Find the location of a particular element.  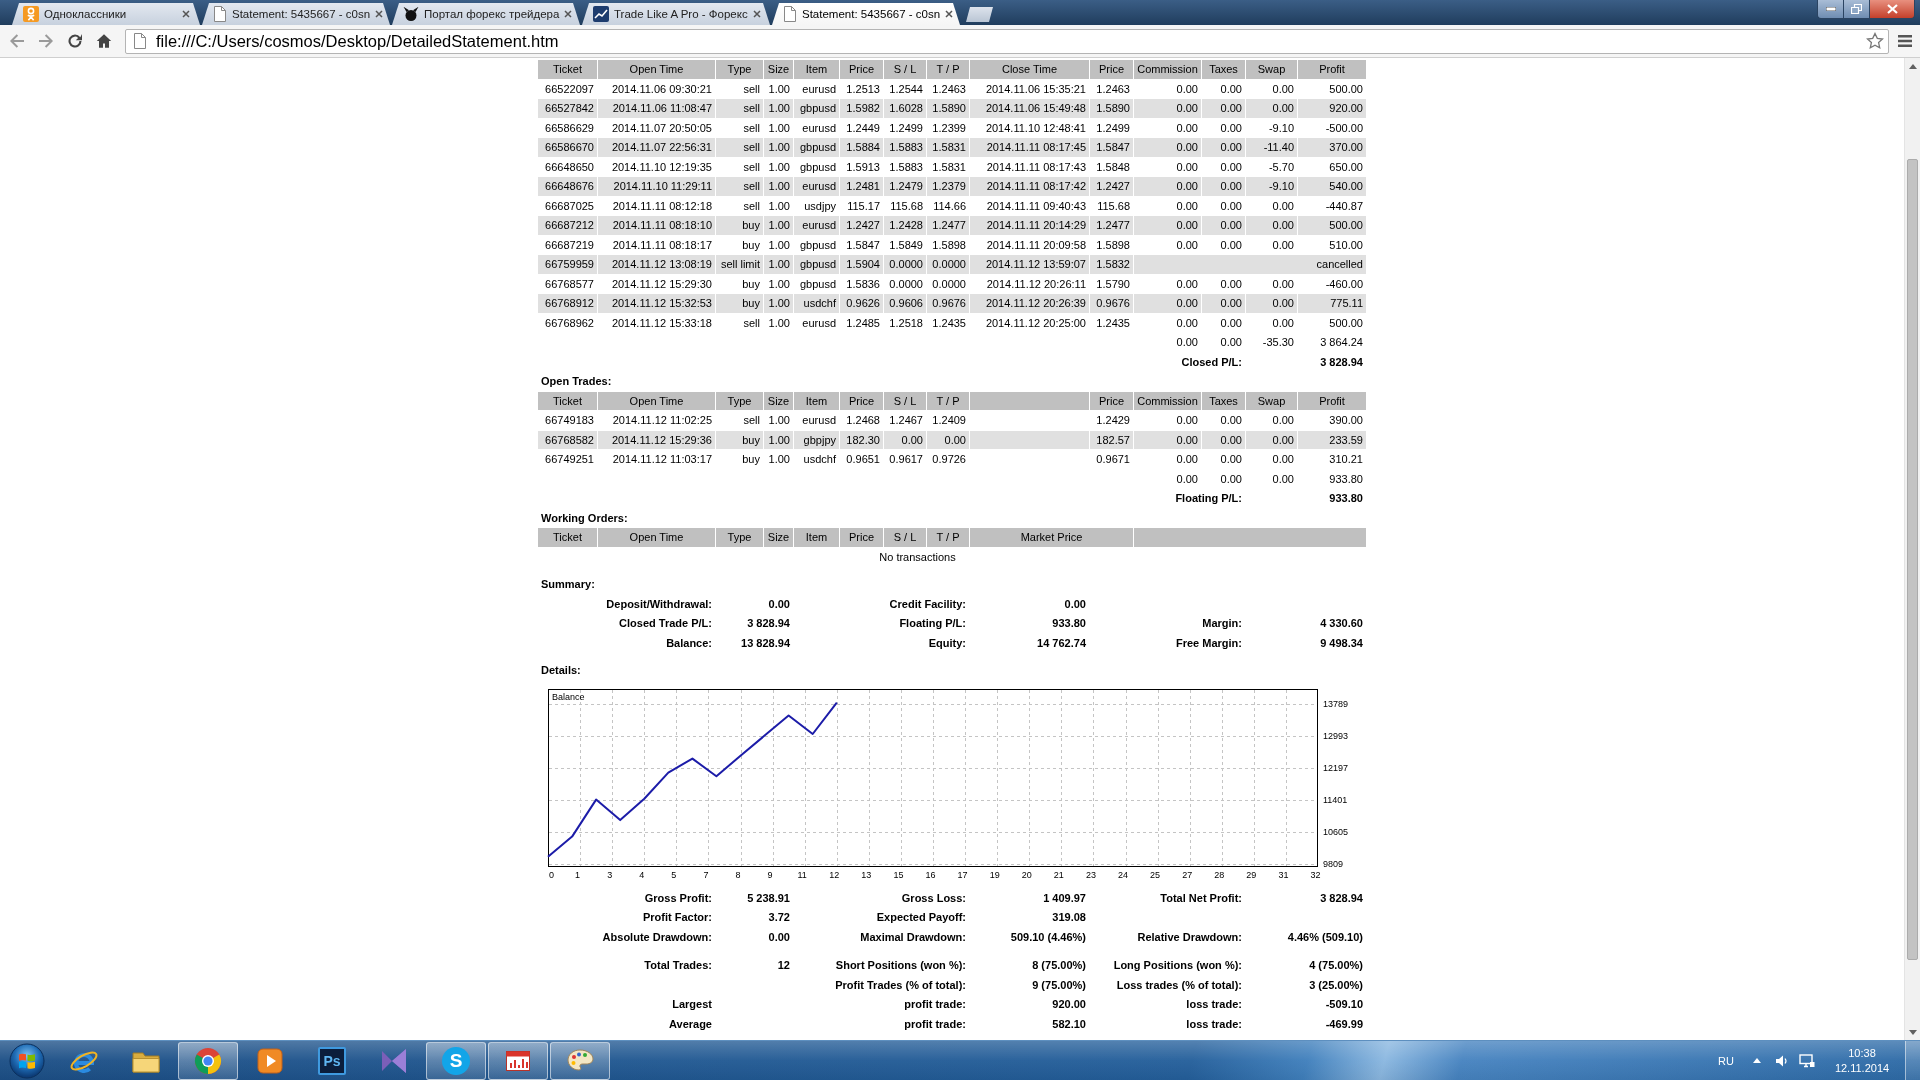

table-cell-text: 2014.11.10 12:48:41 is located at coordinates (1035, 128).